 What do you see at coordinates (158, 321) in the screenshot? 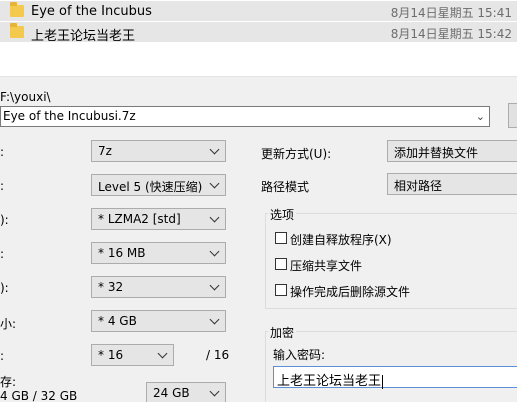
I see `solid-block-size-select: * 4 GB` at bounding box center [158, 321].